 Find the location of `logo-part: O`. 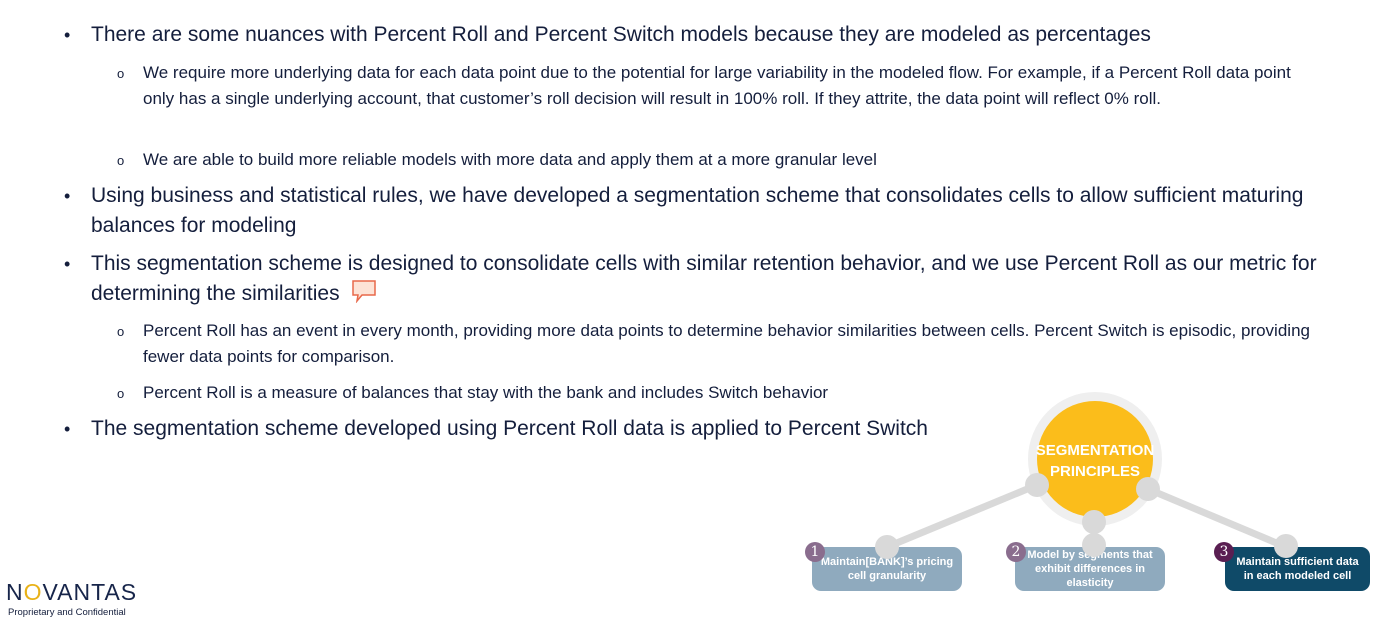

logo-part: O is located at coordinates (33, 592).